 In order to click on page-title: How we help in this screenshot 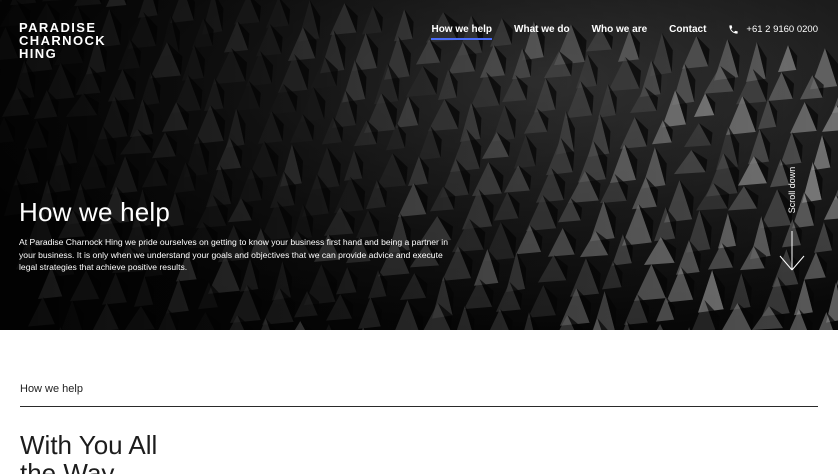, I will do `click(95, 212)`.